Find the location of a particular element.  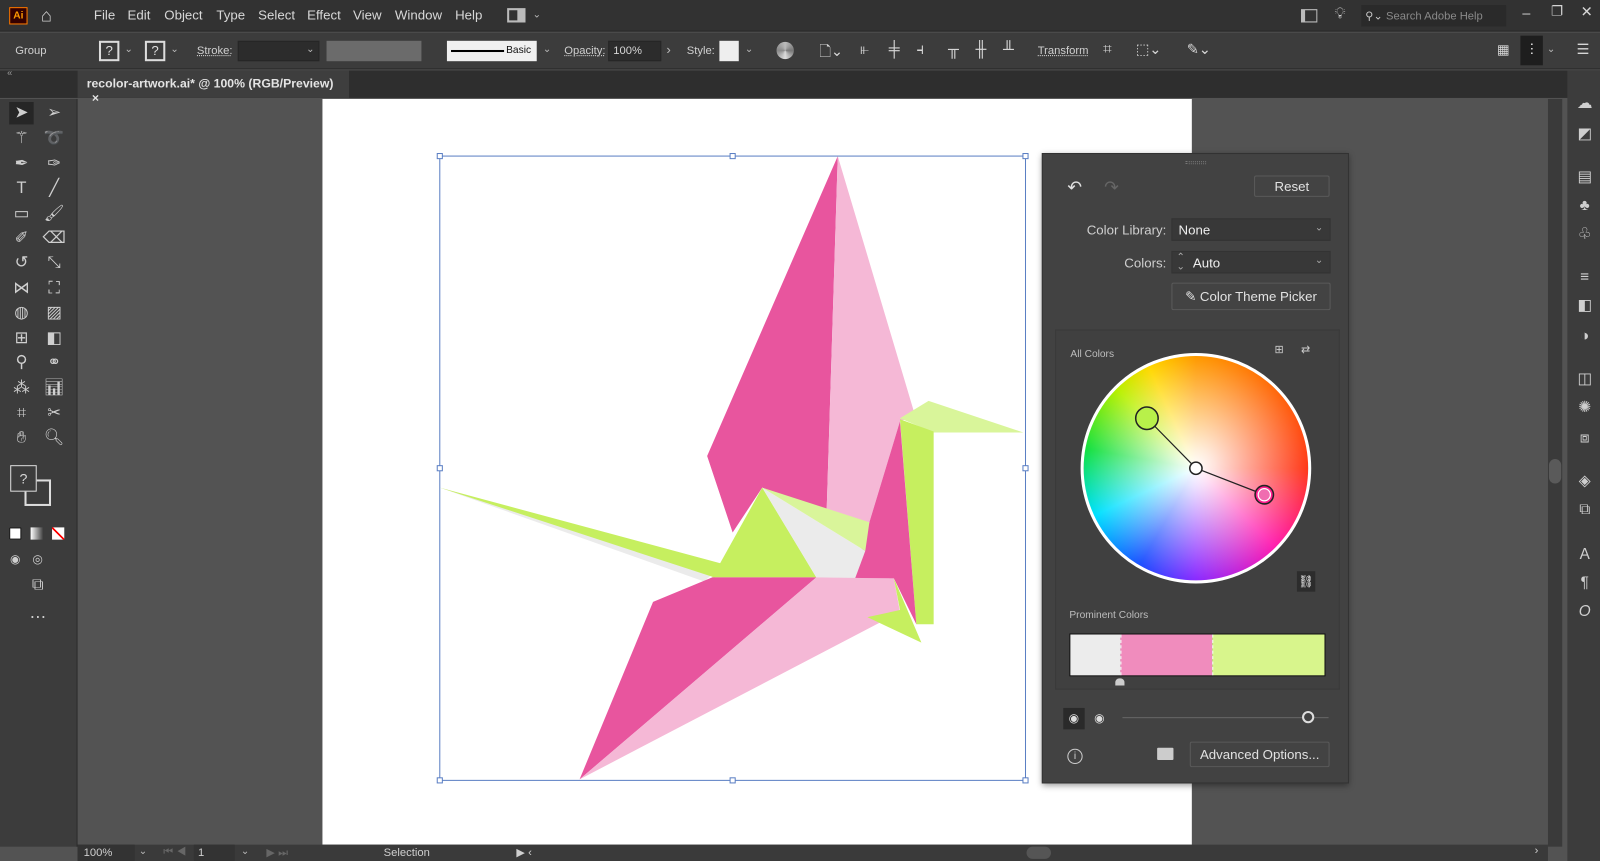

direct-selection-tool-icon: ➢ is located at coordinates (54, 113).